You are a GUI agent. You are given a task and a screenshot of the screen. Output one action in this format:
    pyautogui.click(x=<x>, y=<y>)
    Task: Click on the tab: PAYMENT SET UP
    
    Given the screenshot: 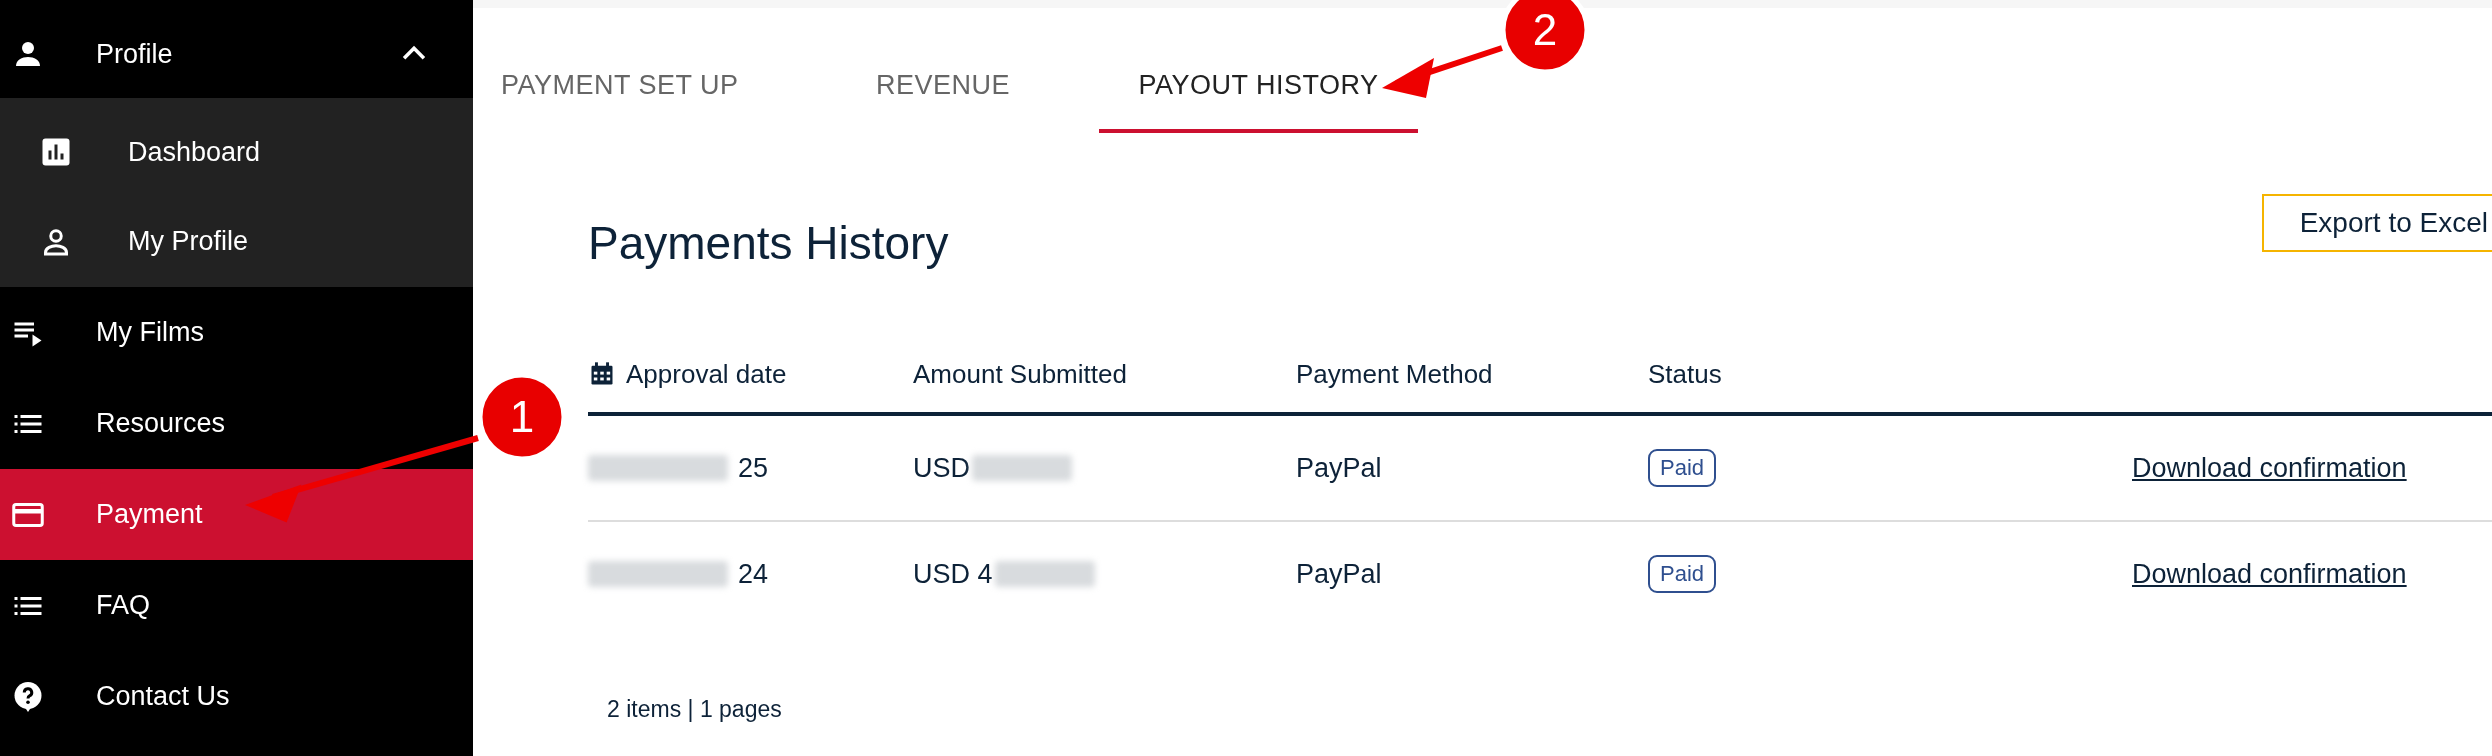 What is the action you would take?
    pyautogui.click(x=688, y=70)
    